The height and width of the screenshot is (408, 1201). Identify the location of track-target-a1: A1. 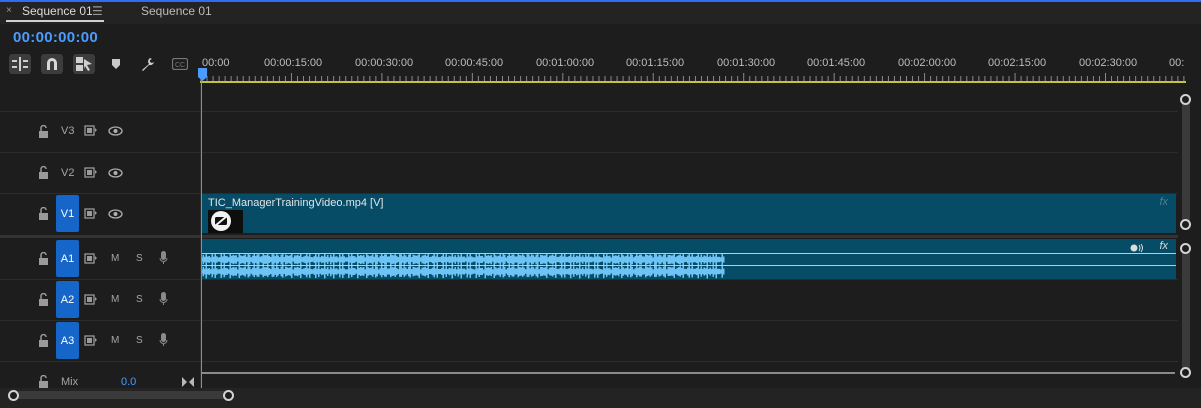
(67, 258).